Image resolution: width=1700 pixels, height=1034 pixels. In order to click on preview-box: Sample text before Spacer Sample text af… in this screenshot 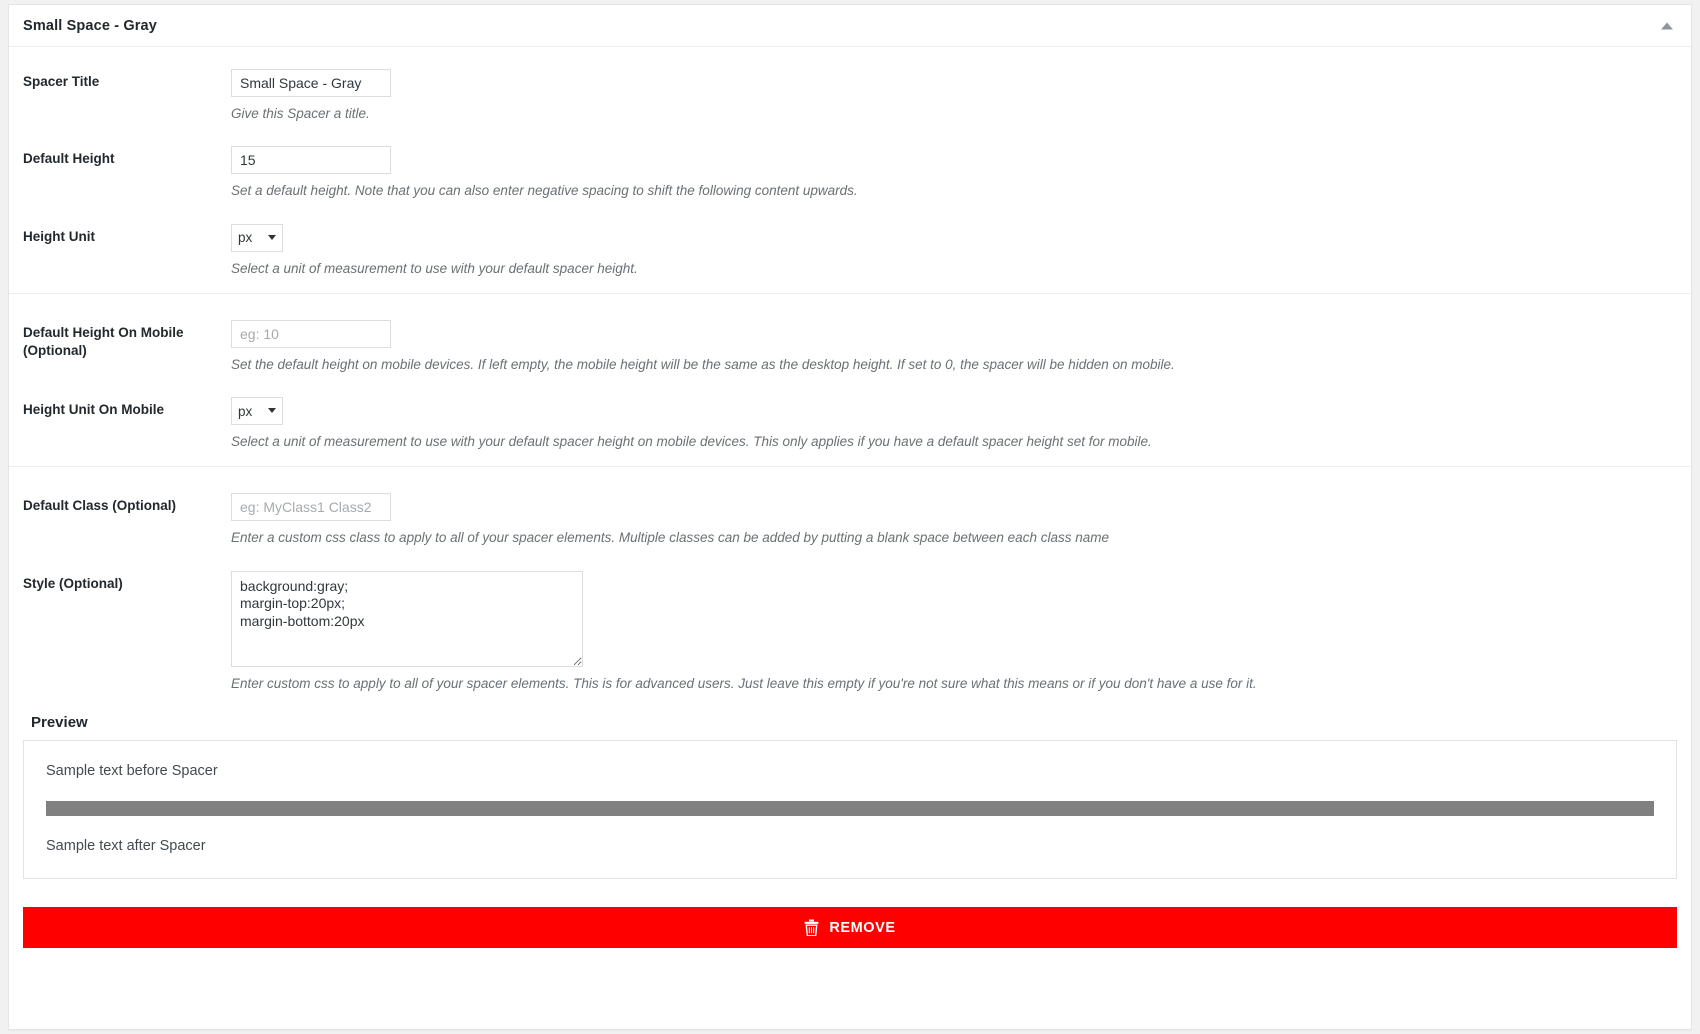, I will do `click(850, 809)`.